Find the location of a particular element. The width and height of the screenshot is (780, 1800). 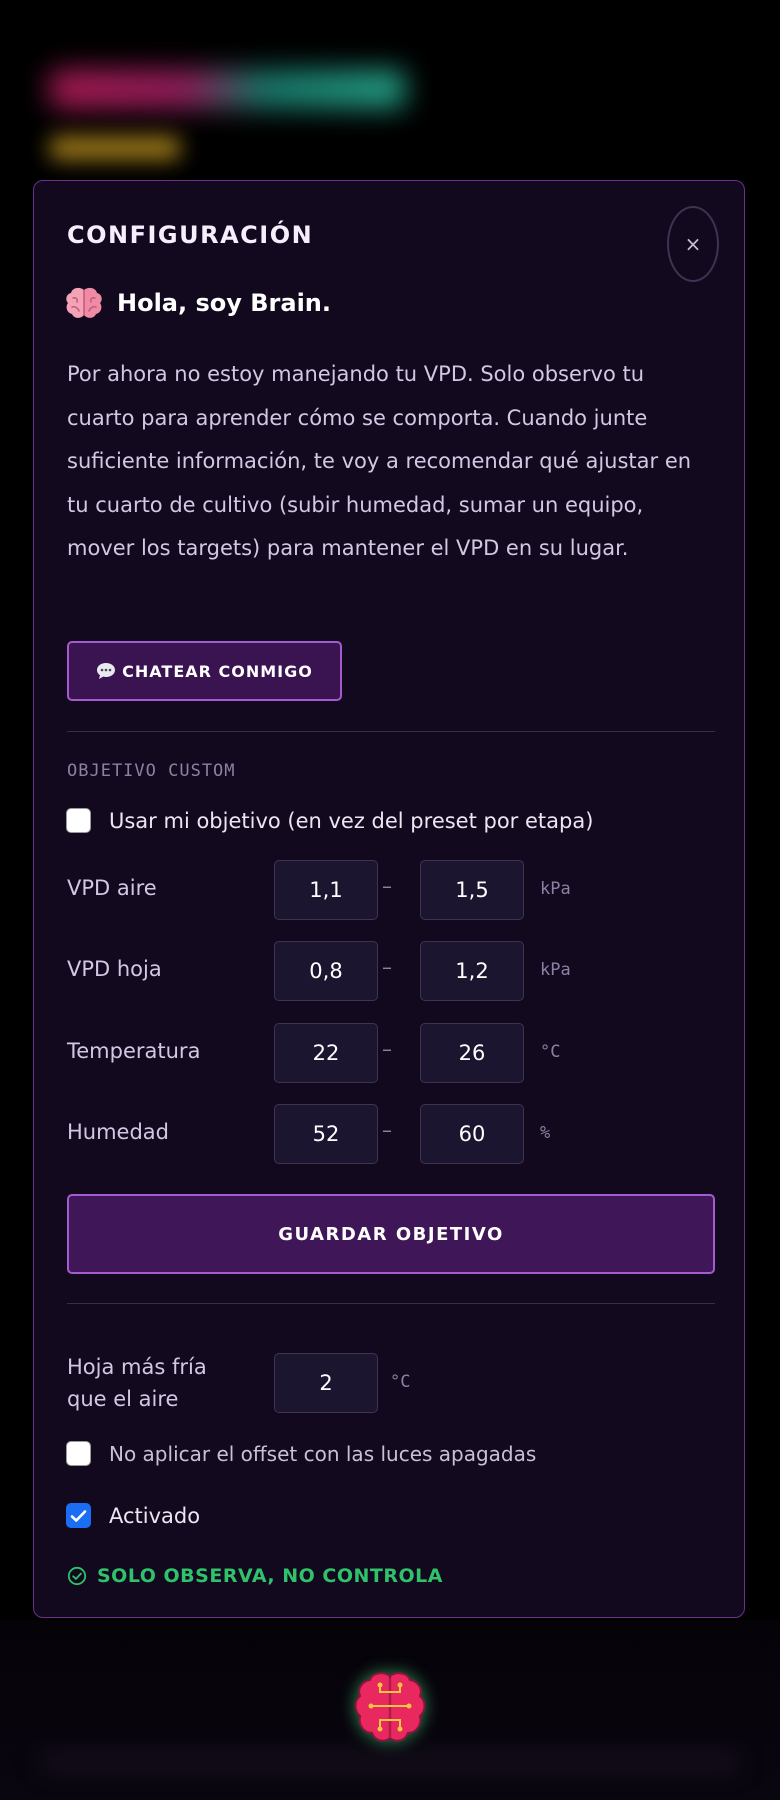

brain-icon is located at coordinates (84, 302).